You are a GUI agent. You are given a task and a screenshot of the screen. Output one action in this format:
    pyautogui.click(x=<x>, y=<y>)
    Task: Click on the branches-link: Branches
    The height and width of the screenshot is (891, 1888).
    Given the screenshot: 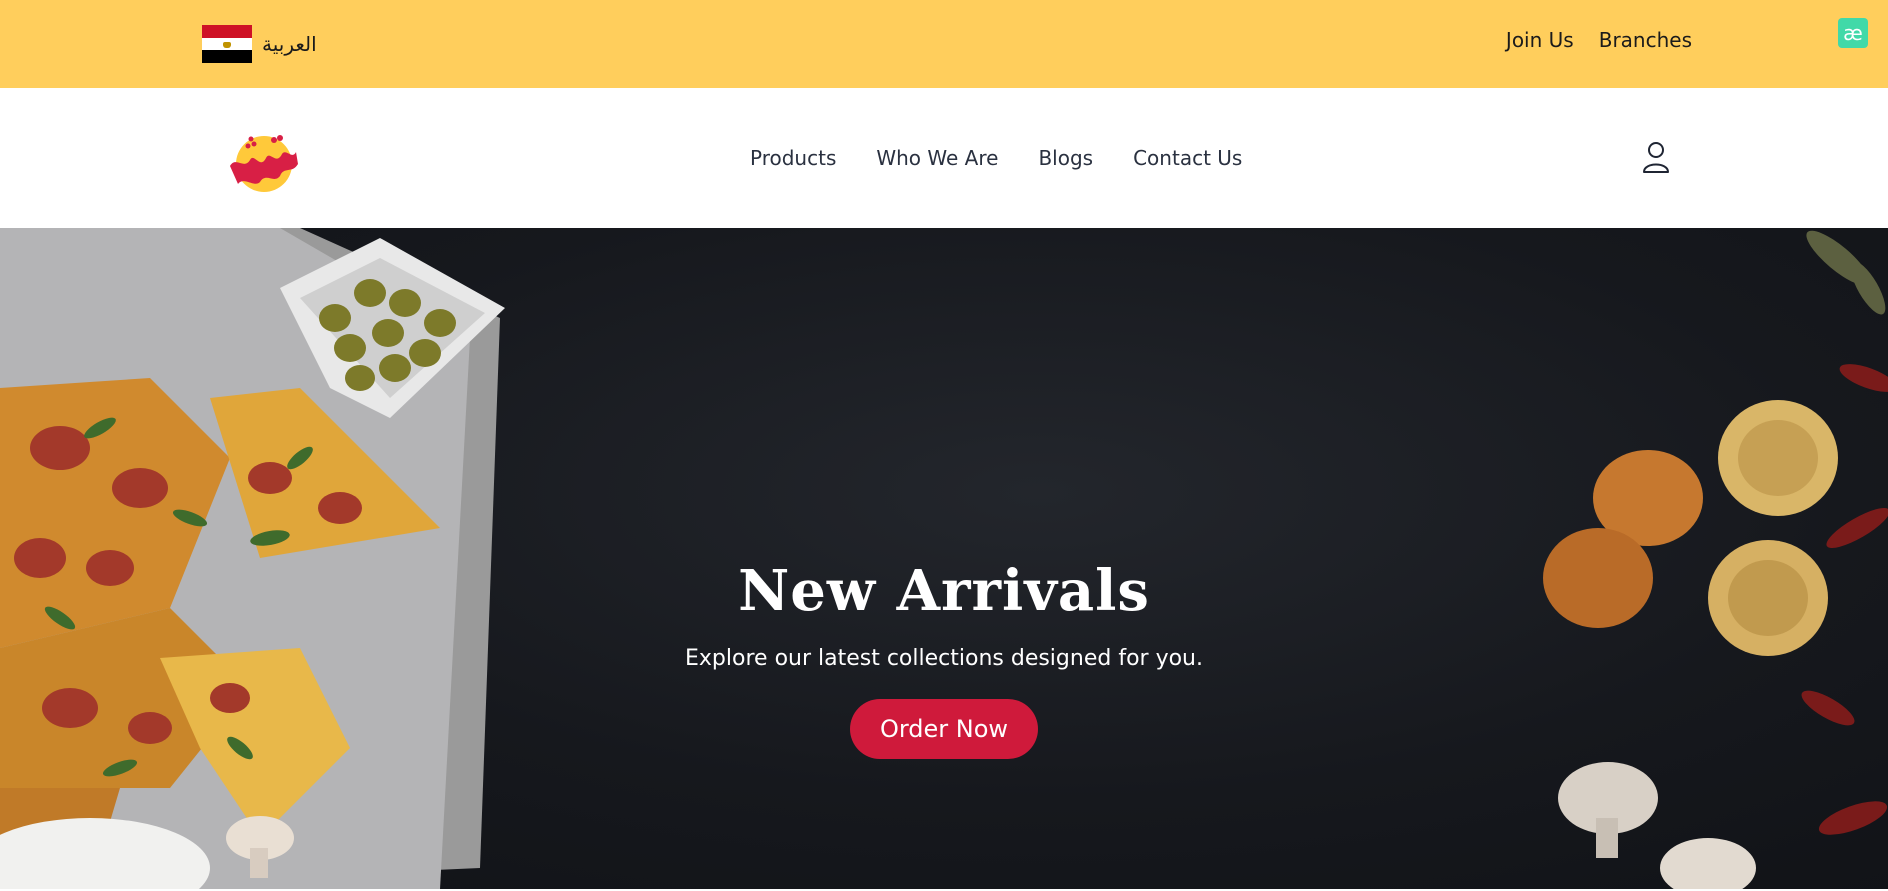 What is the action you would take?
    pyautogui.click(x=1645, y=40)
    